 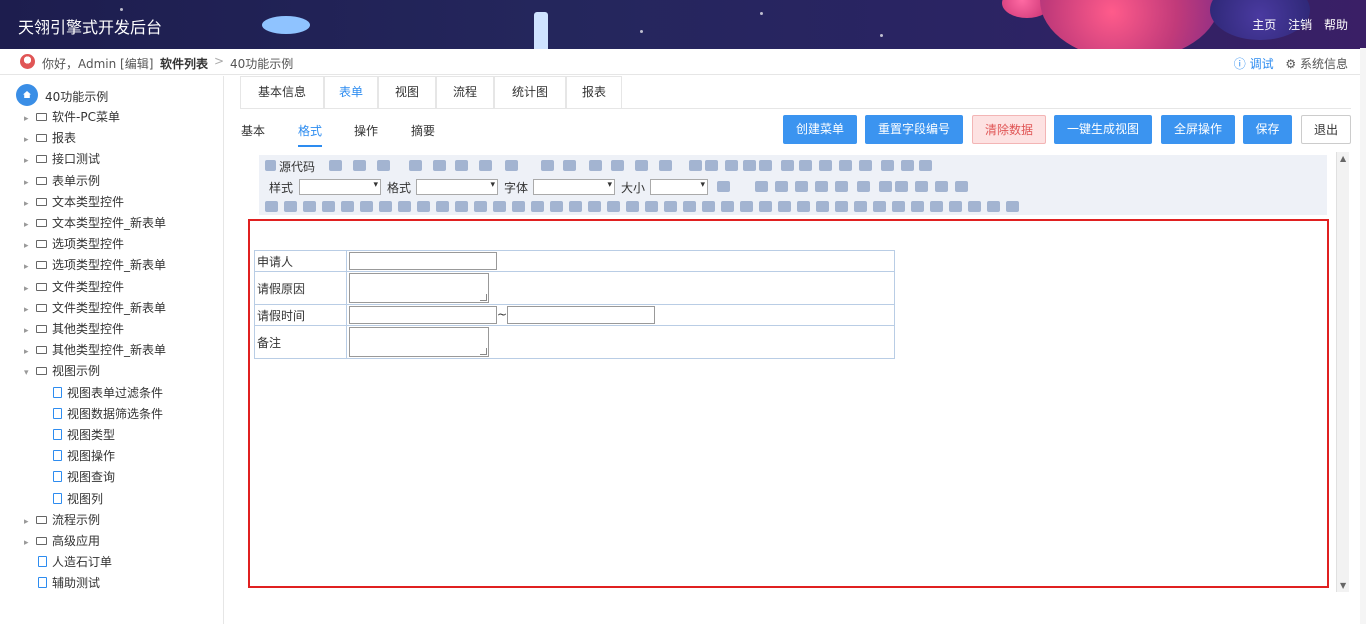 What do you see at coordinates (84, 478) in the screenshot?
I see `tree-item: 视图查询` at bounding box center [84, 478].